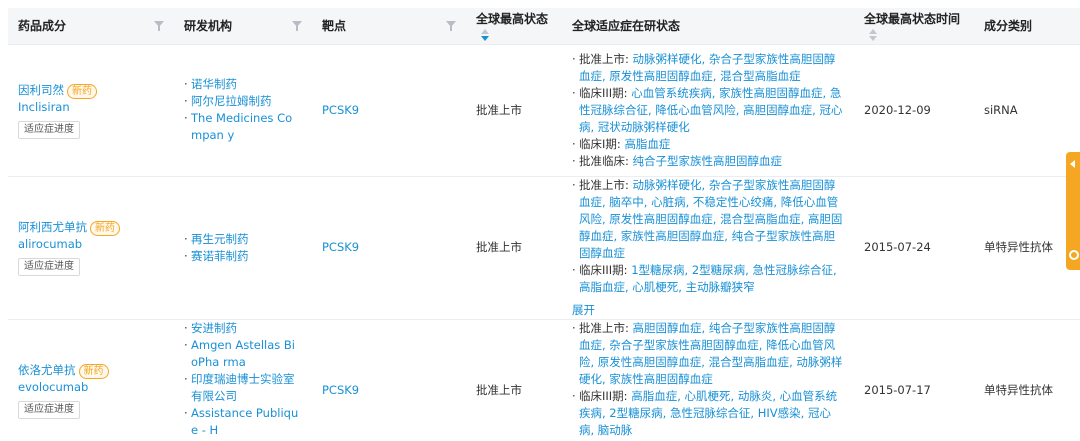 This screenshot has height=441, width=1080. What do you see at coordinates (647, 144) in the screenshot?
I see `indication-links: 高脂血症` at bounding box center [647, 144].